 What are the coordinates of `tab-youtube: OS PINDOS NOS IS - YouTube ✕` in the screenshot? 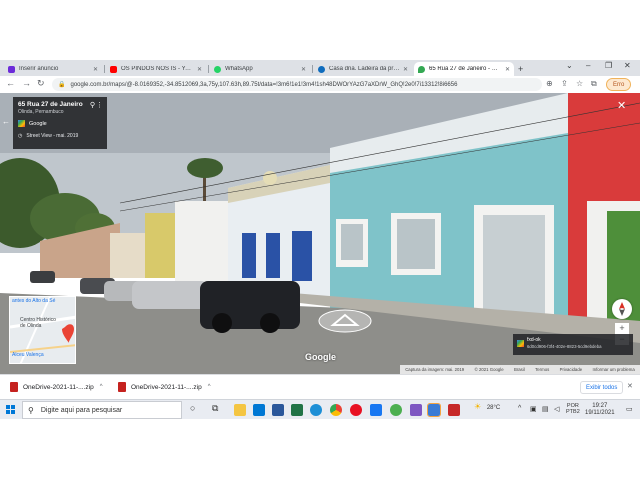 It's located at (156, 69).